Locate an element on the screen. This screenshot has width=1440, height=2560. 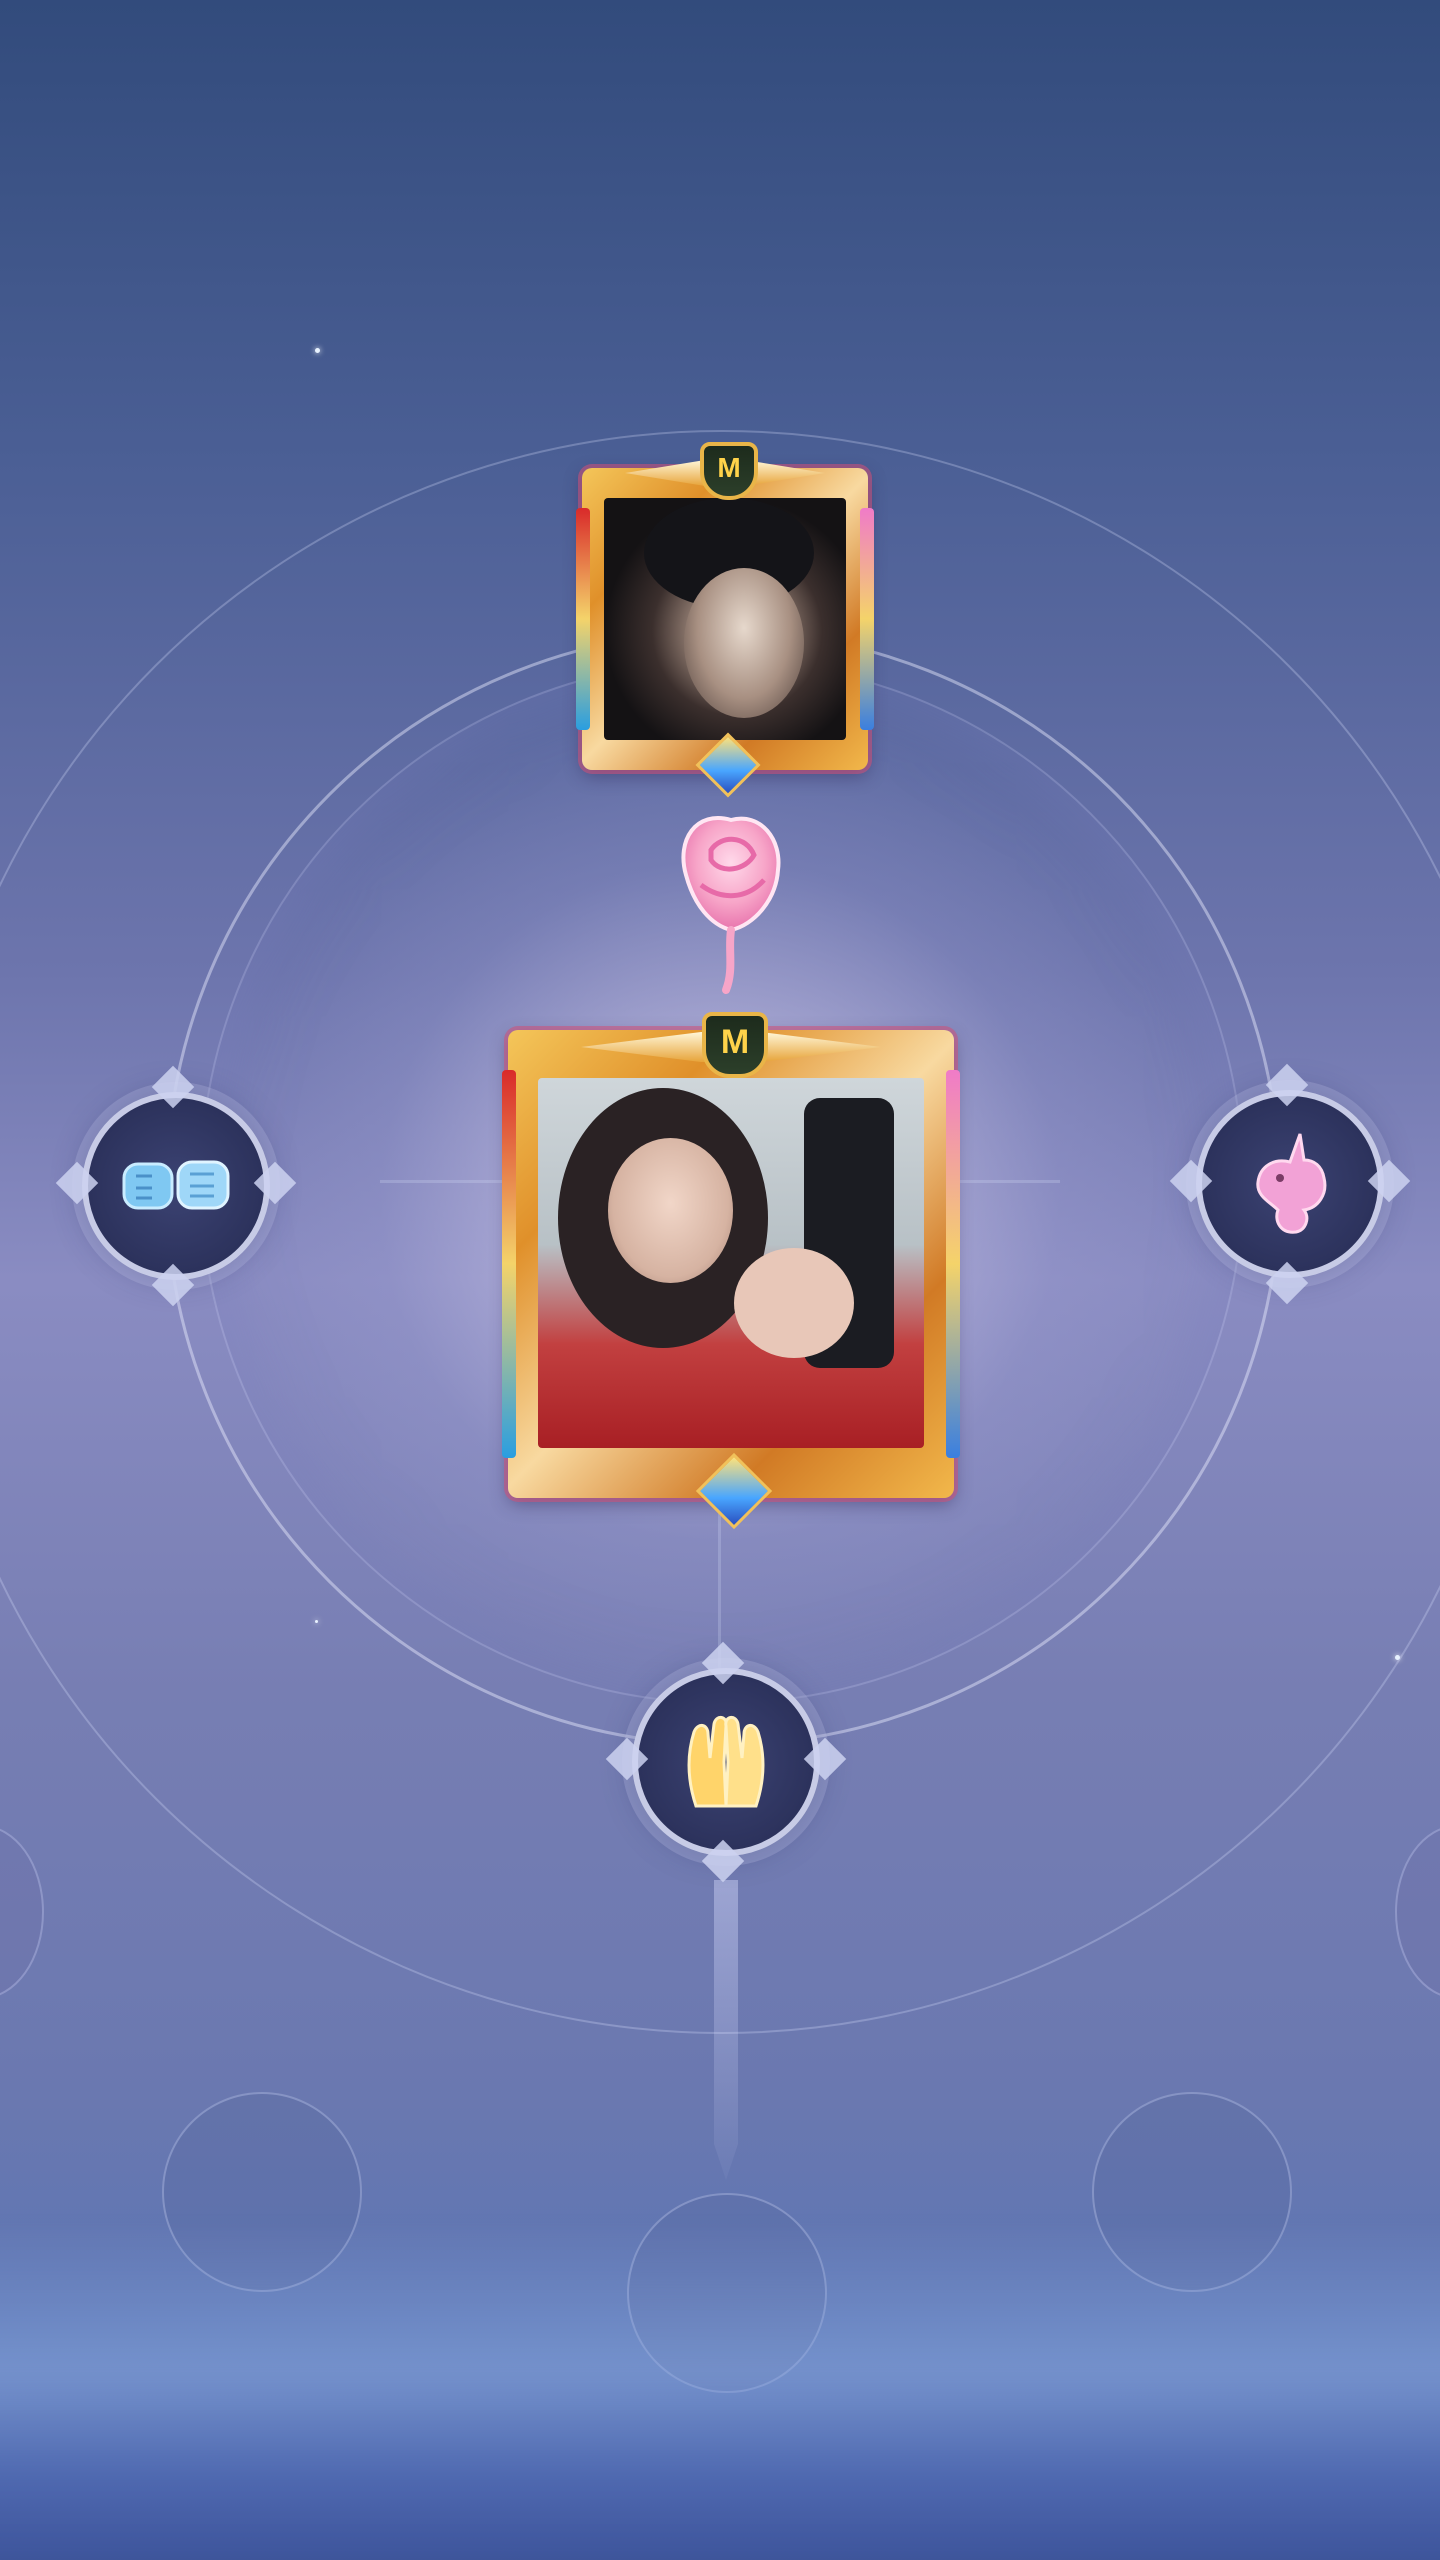
clapping-hands-icon is located at coordinates (726, 1762).